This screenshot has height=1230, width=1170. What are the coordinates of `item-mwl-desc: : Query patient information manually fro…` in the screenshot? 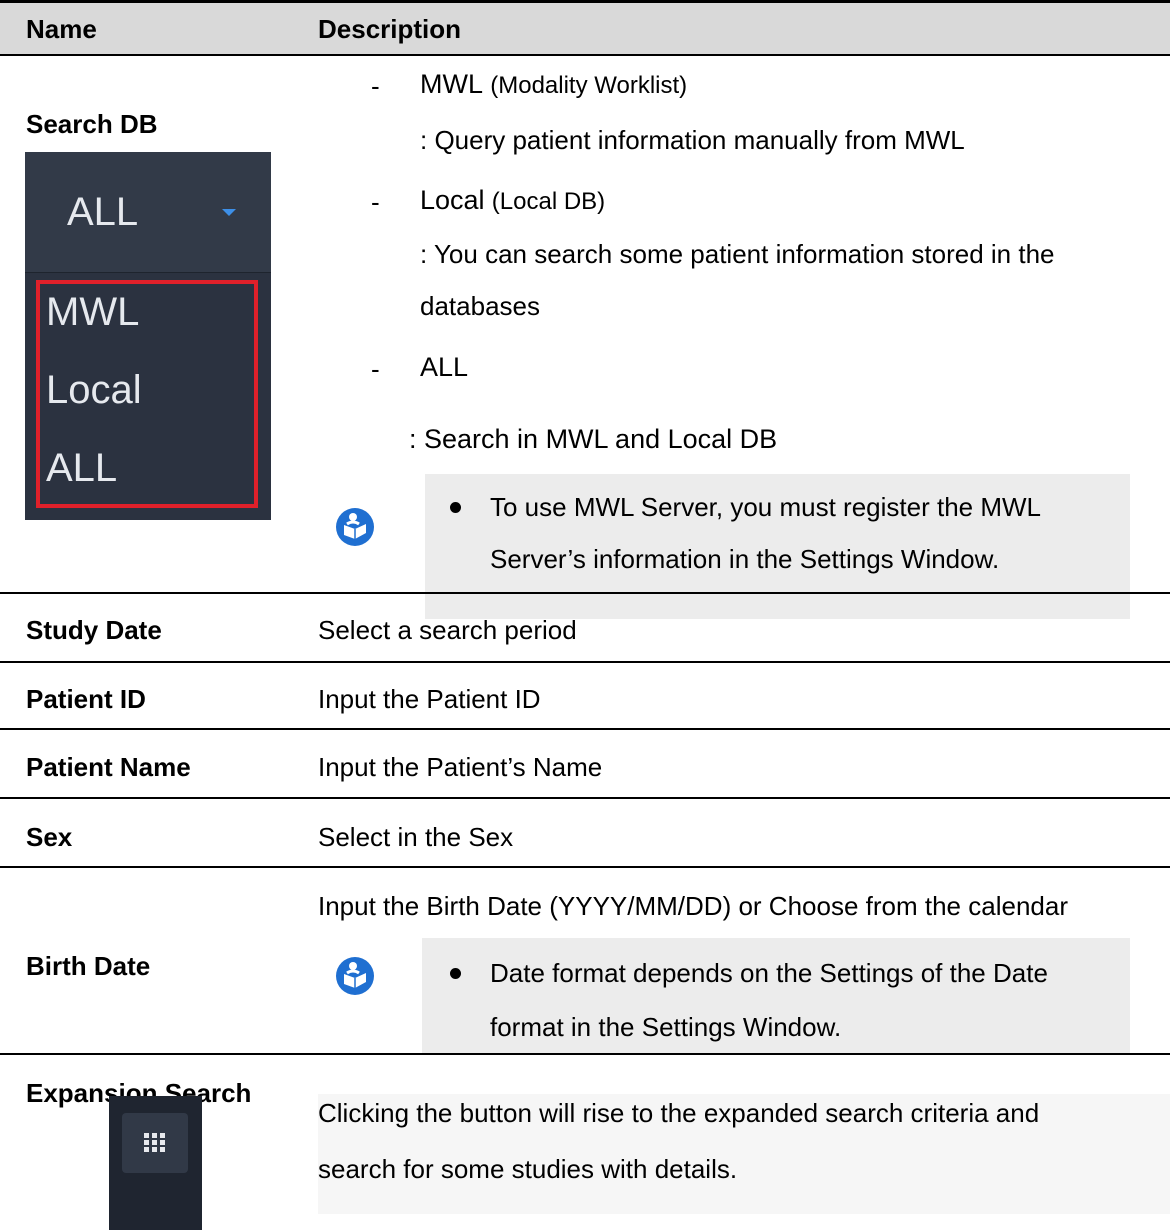 It's located at (692, 140).